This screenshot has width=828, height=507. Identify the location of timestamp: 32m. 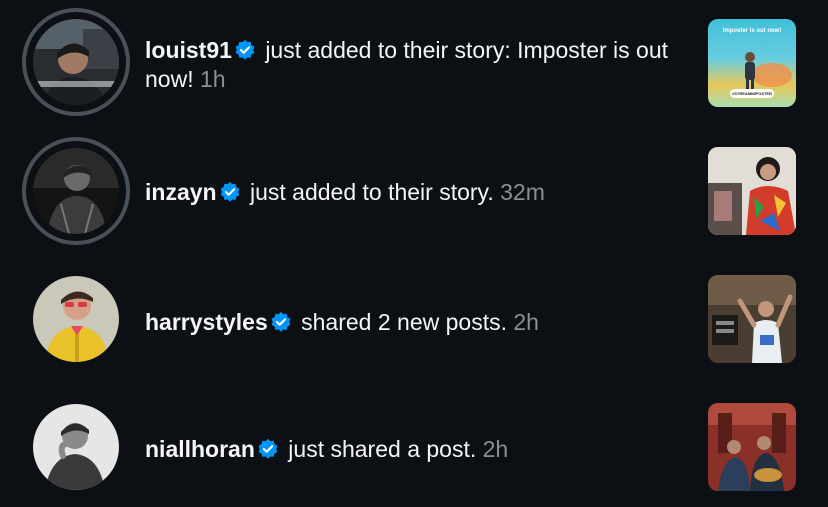
(522, 192).